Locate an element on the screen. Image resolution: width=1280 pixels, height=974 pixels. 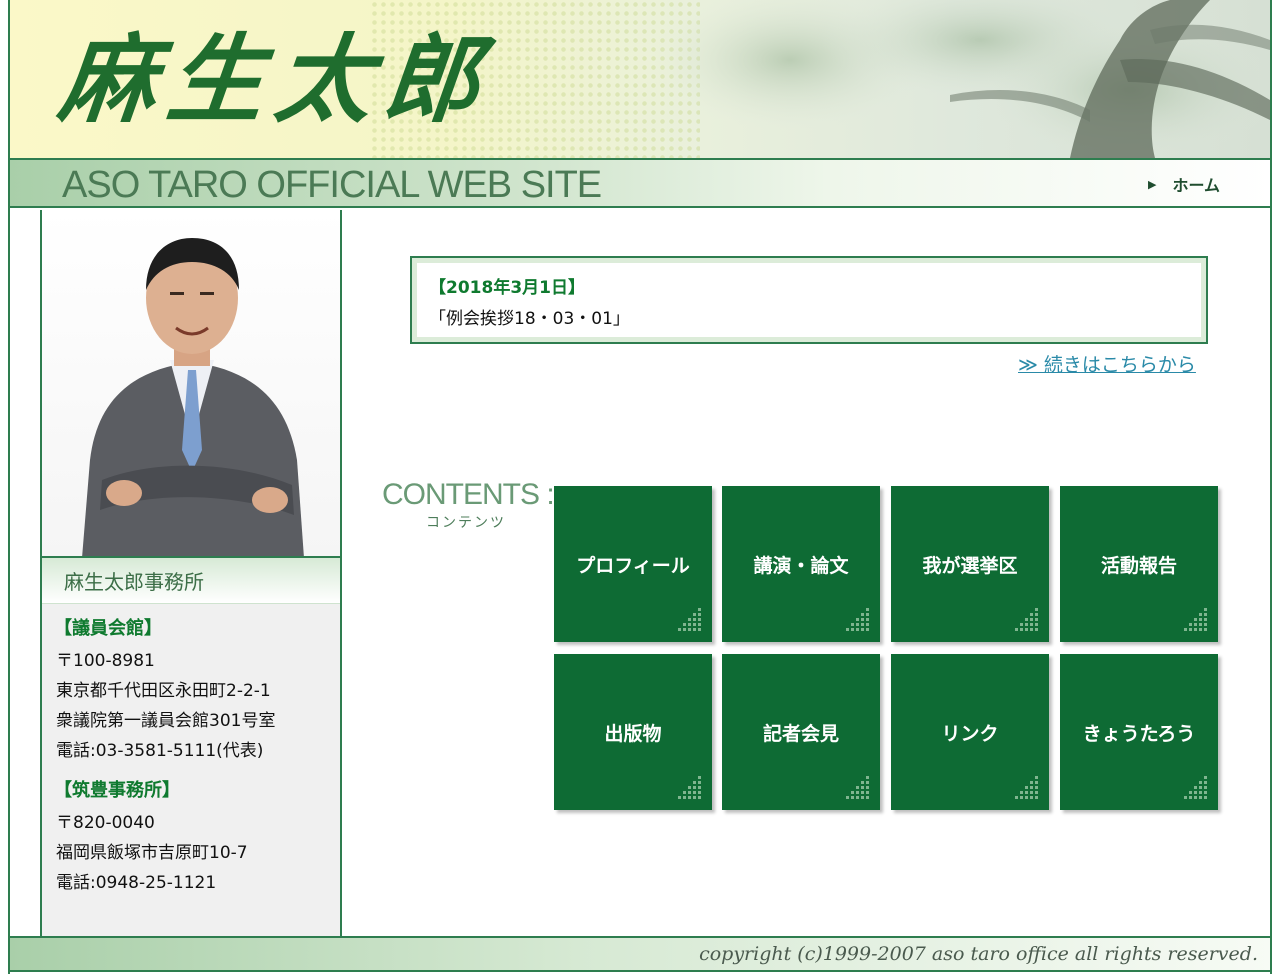
tile-label: プロフィール is located at coordinates (633, 565).